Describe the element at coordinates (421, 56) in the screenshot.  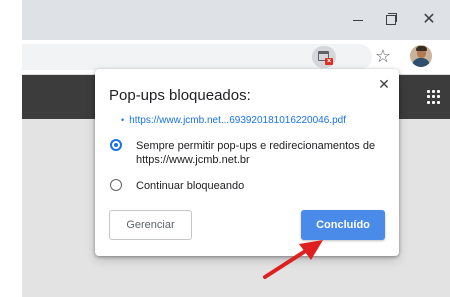
I see `profile-avatar` at that location.